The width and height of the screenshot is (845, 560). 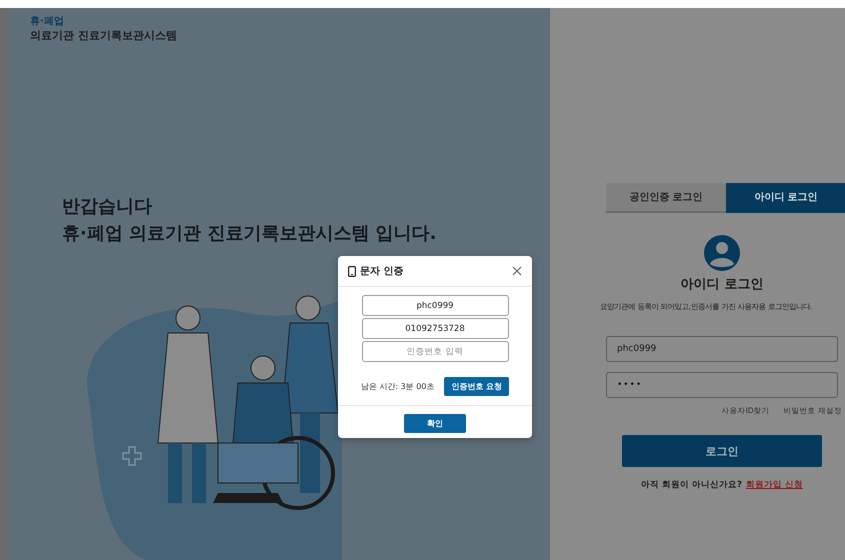 I want to click on login-title: 아이디 로그인, so click(x=722, y=284).